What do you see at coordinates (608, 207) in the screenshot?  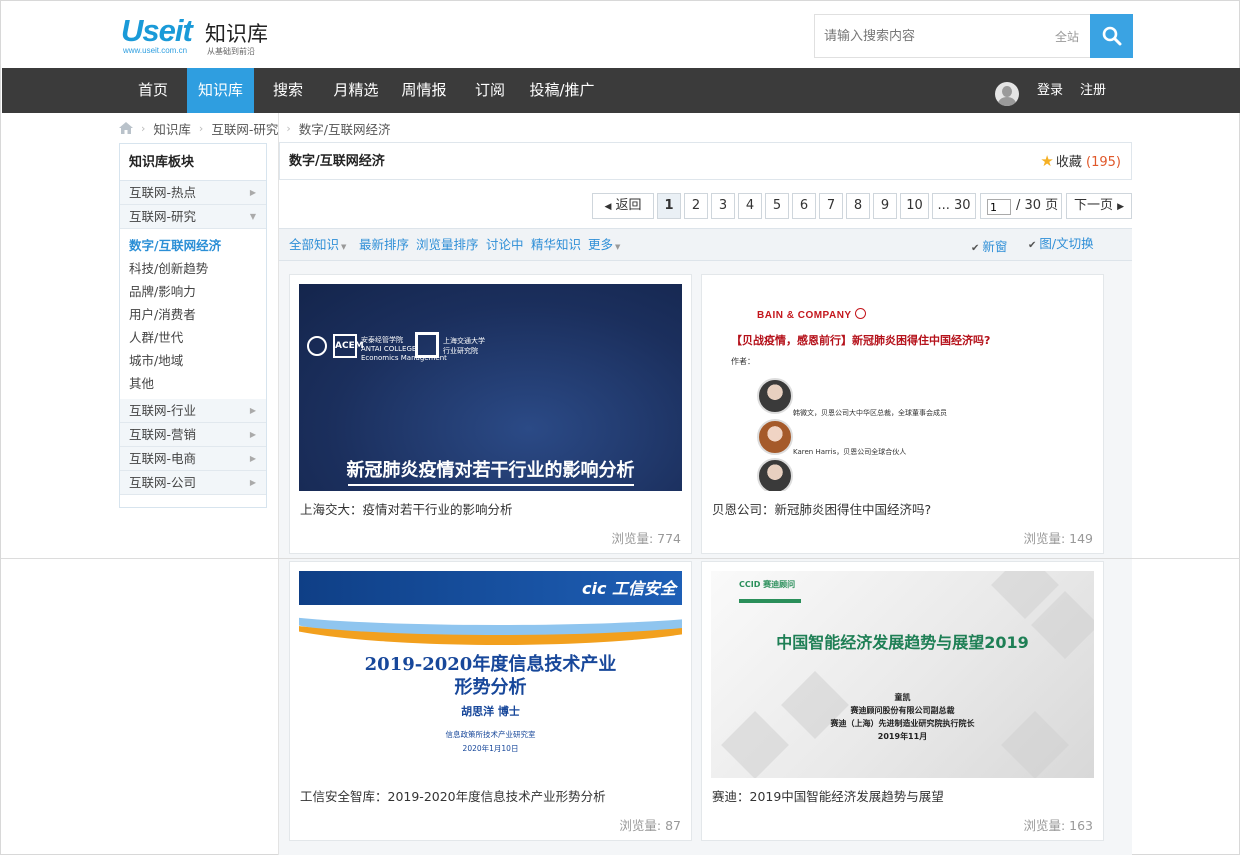 I see `chevron-left-icon: ◀` at bounding box center [608, 207].